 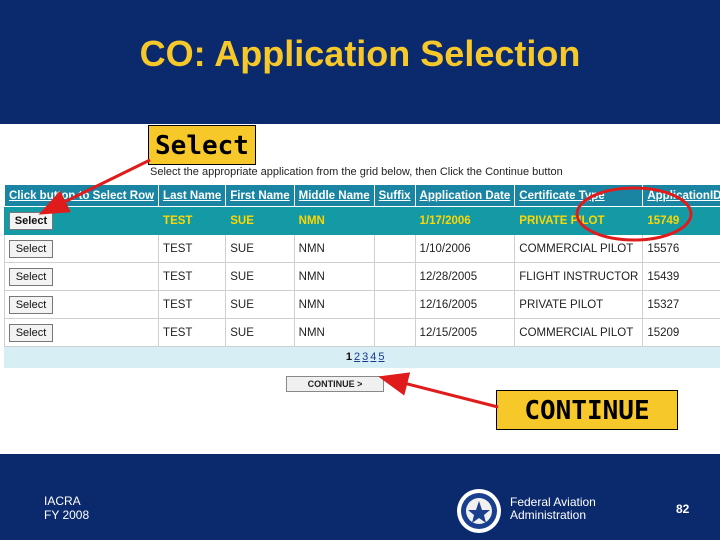 I want to click on cell-application-id: 15439, so click(x=681, y=276).